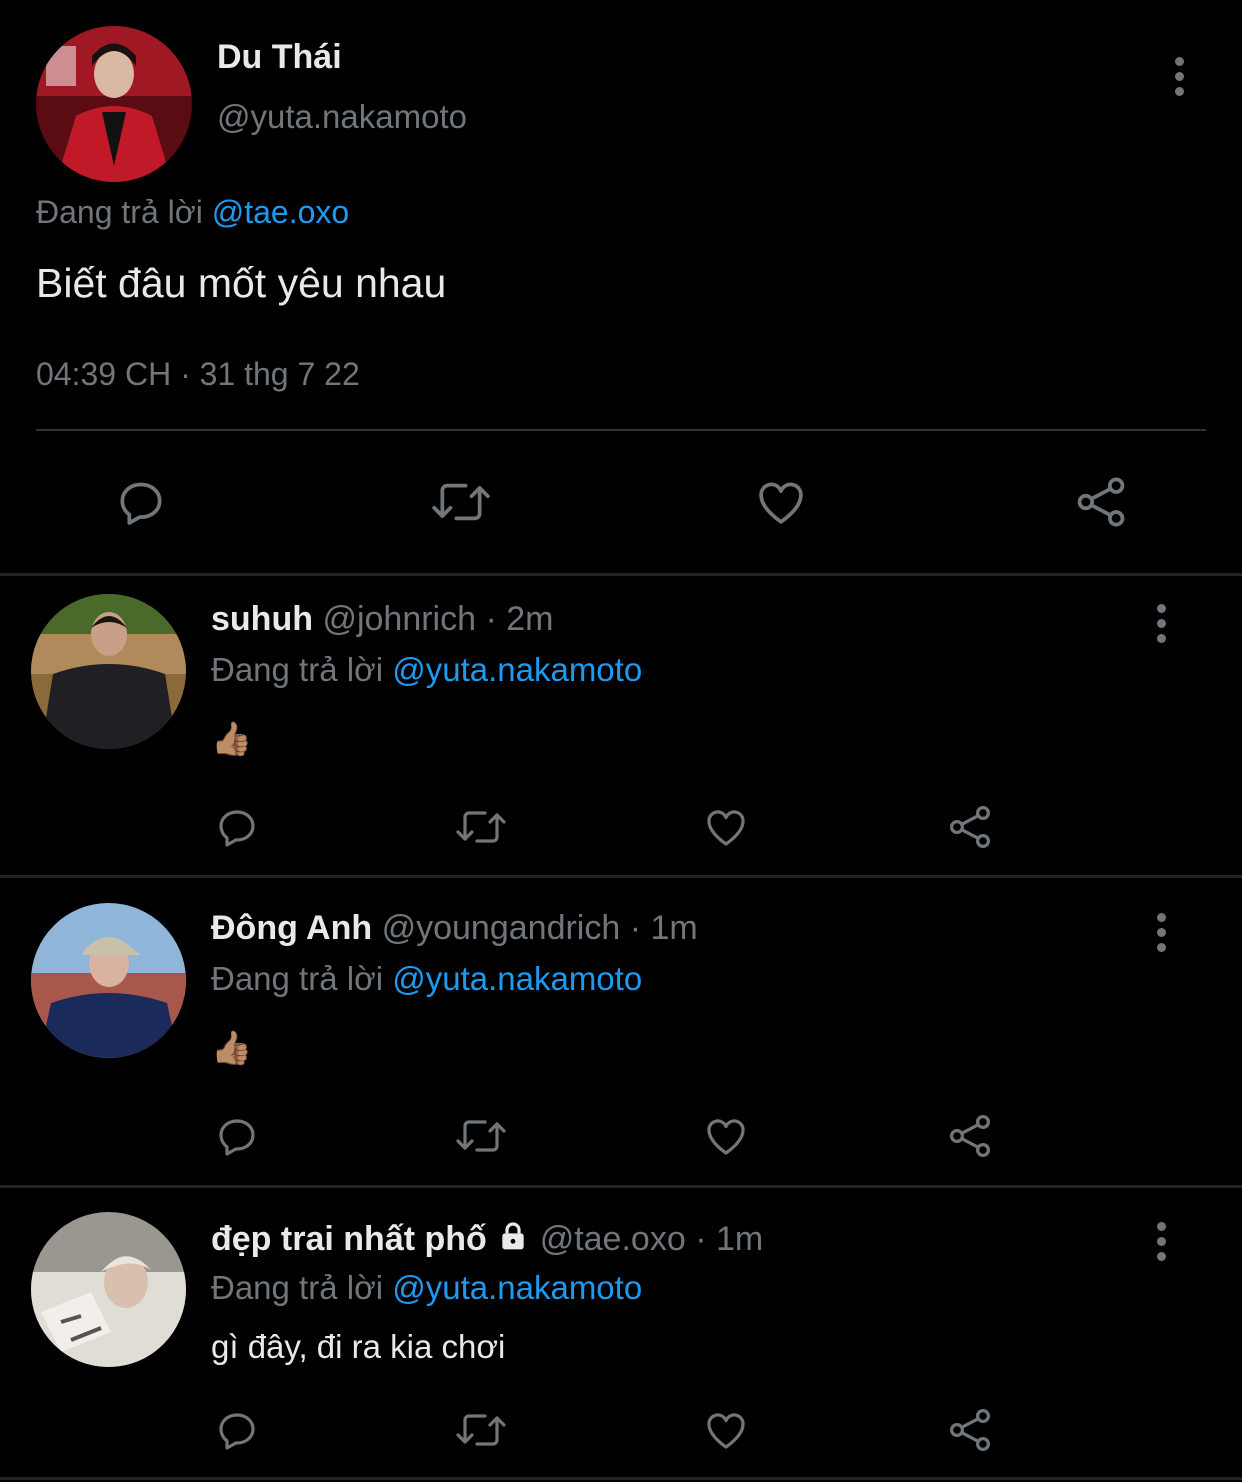 The image size is (1242, 1482). What do you see at coordinates (349, 1239) in the screenshot?
I see `author-name: đẹp trai nhất phố` at bounding box center [349, 1239].